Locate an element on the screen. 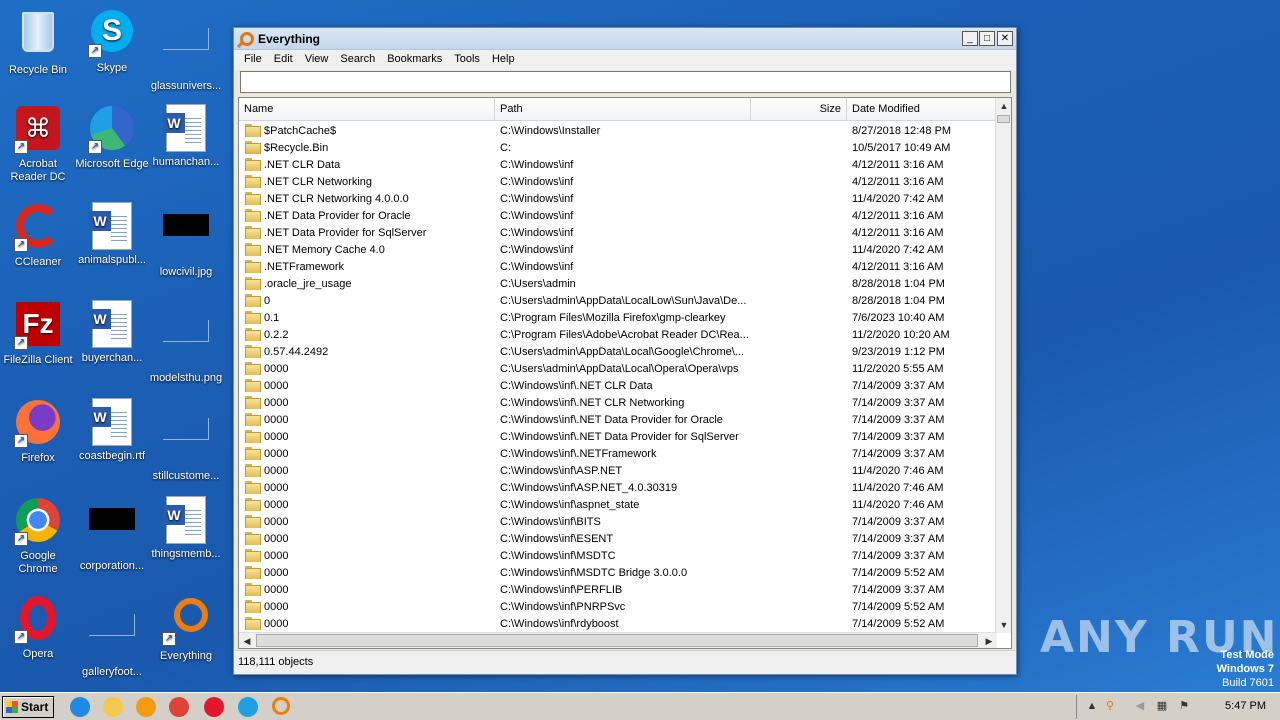 The width and height of the screenshot is (1280, 720). name-cell: 0000 is located at coordinates (367, 606).